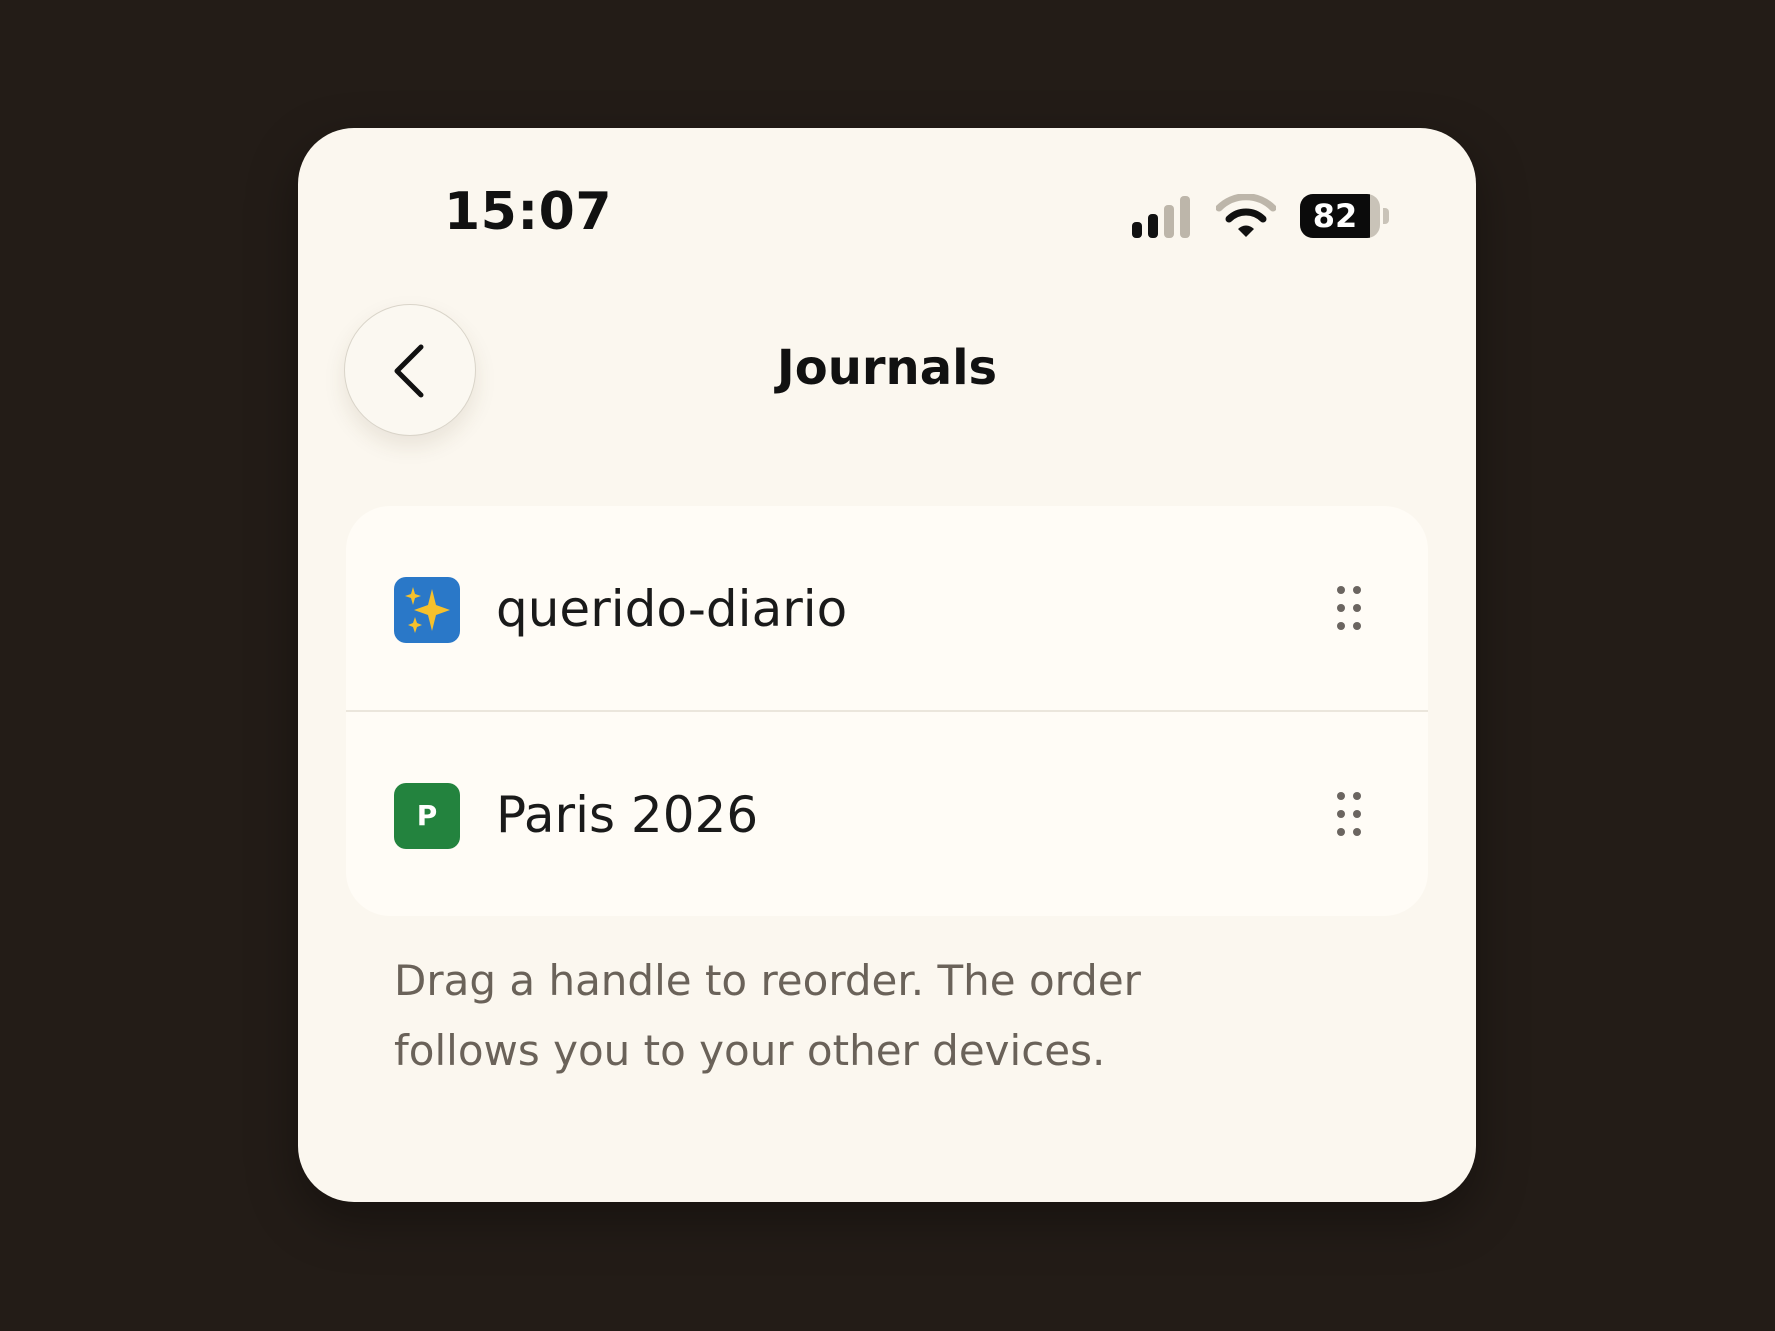 The height and width of the screenshot is (1331, 1775). What do you see at coordinates (887, 368) in the screenshot?
I see `page-title: Journals` at bounding box center [887, 368].